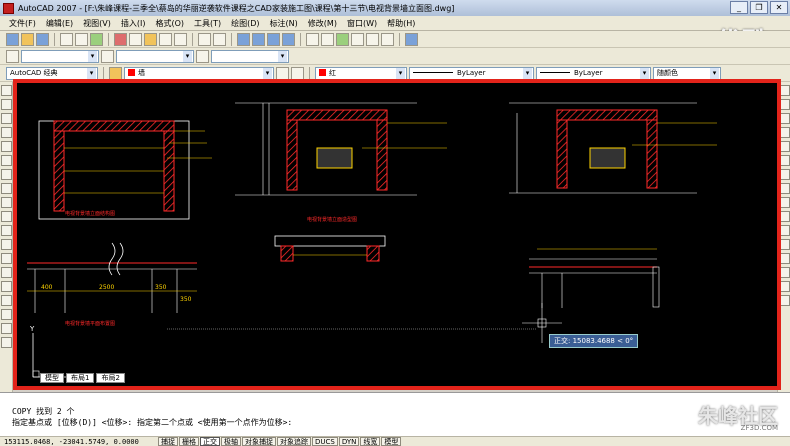 The width and height of the screenshot is (790, 446). Describe the element at coordinates (52, 73) in the screenshot. I see `workspace-combo: AutoCAD 经典` at that location.